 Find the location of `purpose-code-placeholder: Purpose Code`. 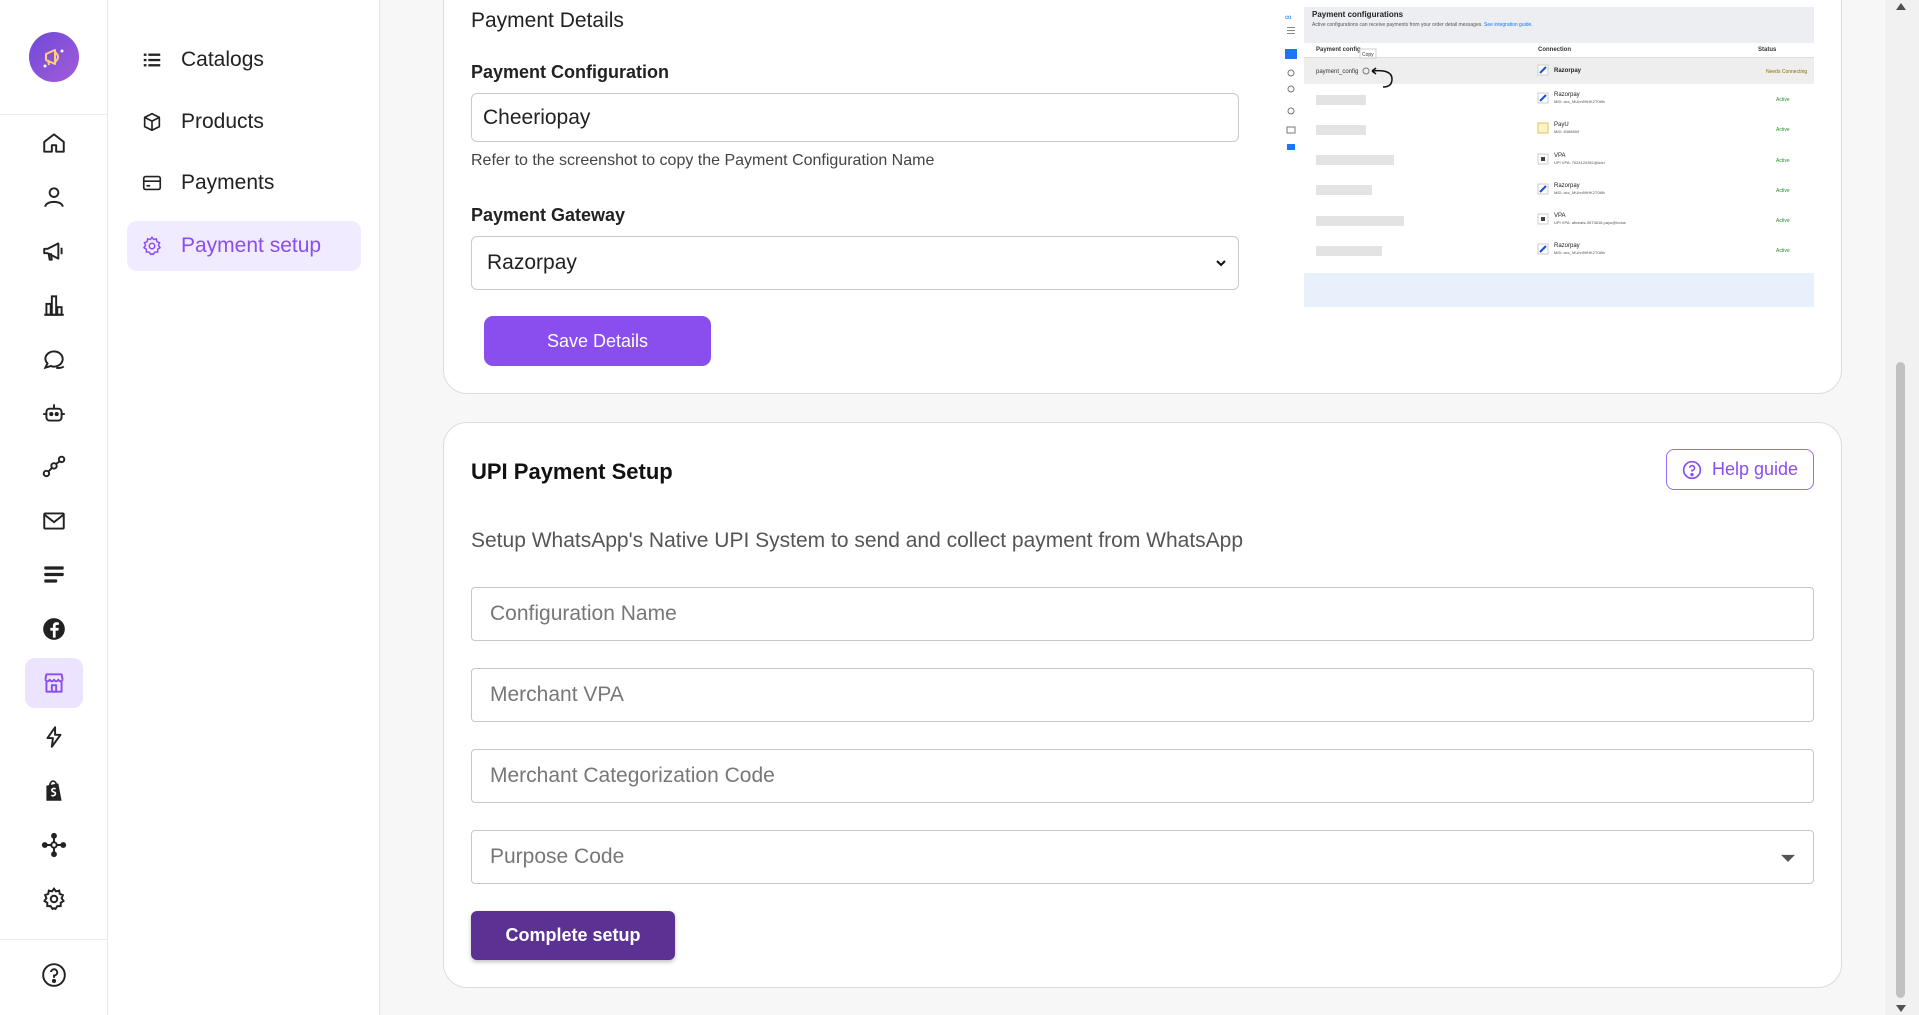

purpose-code-placeholder: Purpose Code is located at coordinates (557, 856).